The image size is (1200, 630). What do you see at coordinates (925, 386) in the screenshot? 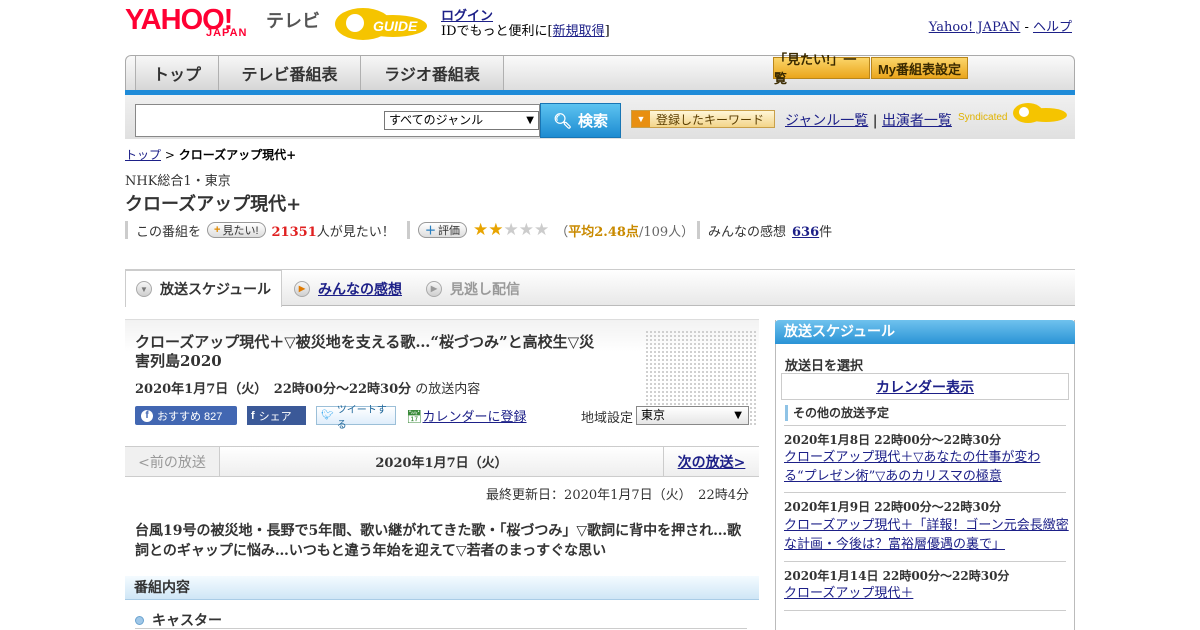
I see `calendar-view-link: カレンダー表示` at bounding box center [925, 386].